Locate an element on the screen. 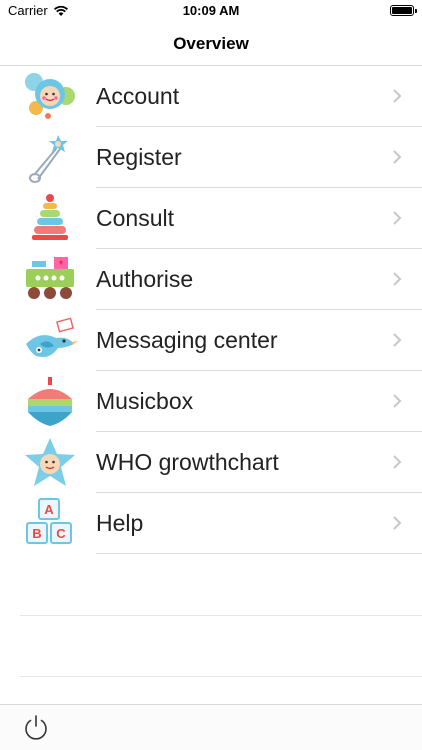 This screenshot has width=422, height=750. menu-item-label: Help is located at coordinates (120, 523).